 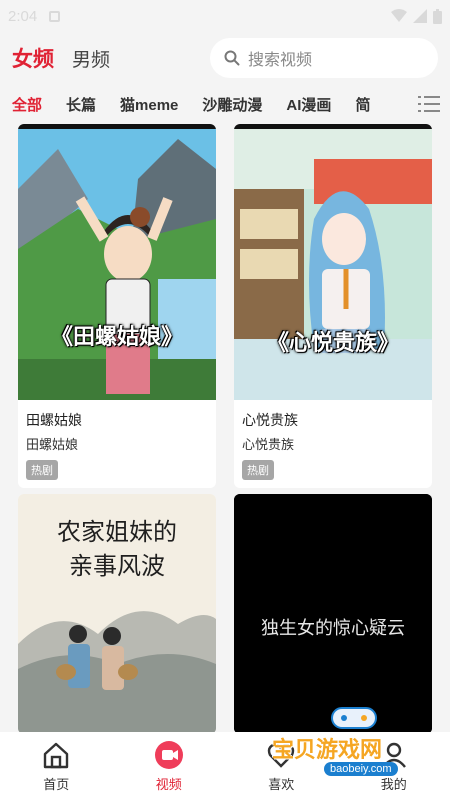 I want to click on poster-title: 农家姐妹的 亲事风波, so click(x=117, y=550).